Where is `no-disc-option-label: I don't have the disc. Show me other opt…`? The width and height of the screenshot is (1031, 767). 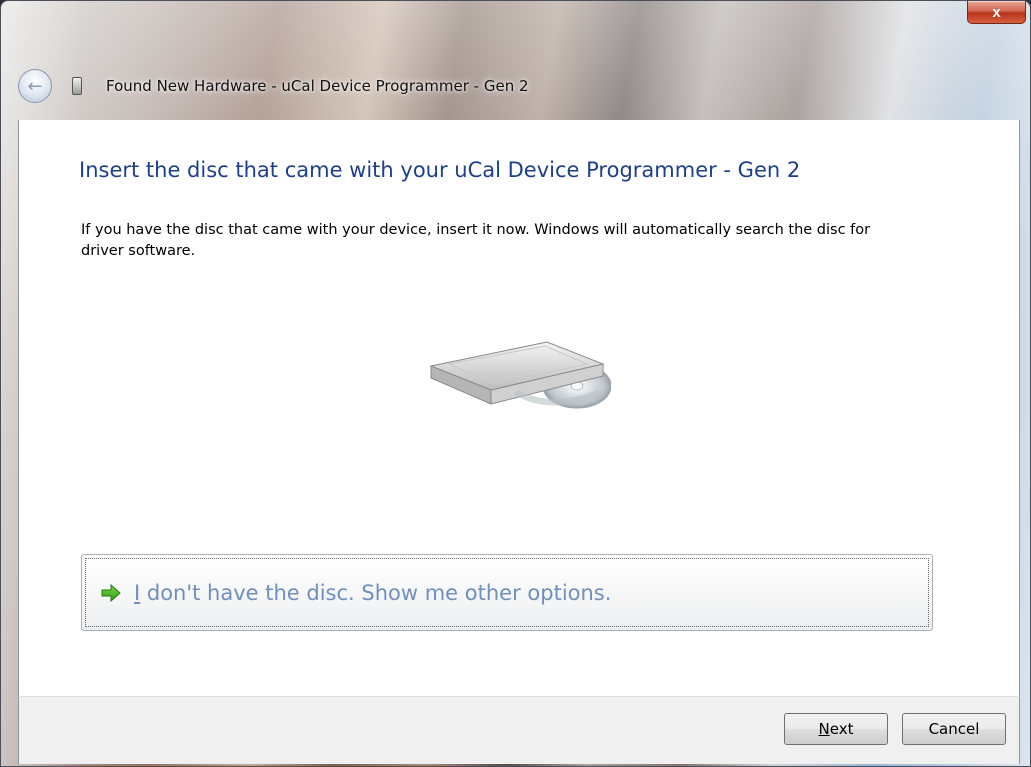
no-disc-option-label: I don't have the disc. Show me other opt… is located at coordinates (373, 592).